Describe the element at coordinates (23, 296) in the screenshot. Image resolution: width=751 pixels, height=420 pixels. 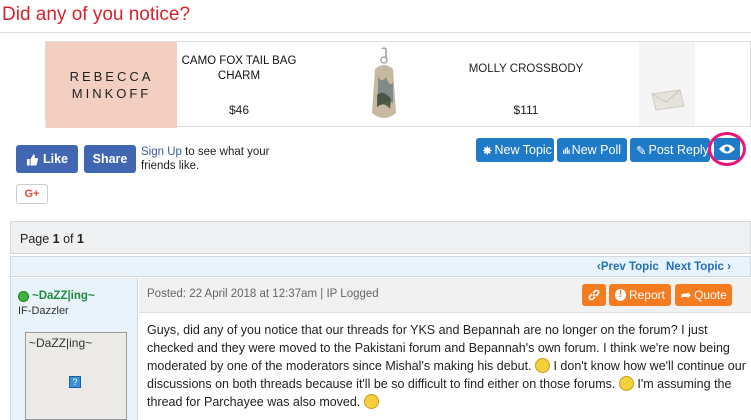
I see `online-status-icon` at that location.